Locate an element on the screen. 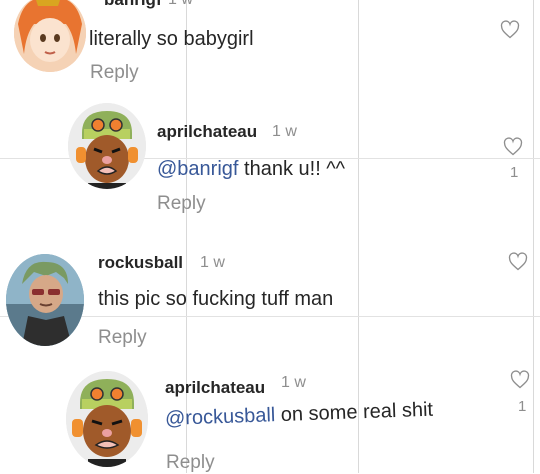 This screenshot has width=540, height=474. comment-body: thank u!! ^^ is located at coordinates (292, 169).